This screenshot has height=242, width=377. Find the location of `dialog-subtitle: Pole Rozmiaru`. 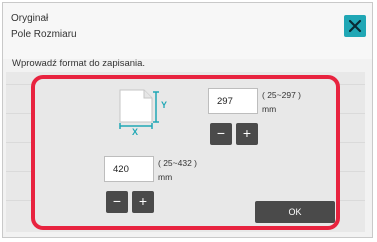

dialog-subtitle: Pole Rozmiaru is located at coordinates (44, 34).